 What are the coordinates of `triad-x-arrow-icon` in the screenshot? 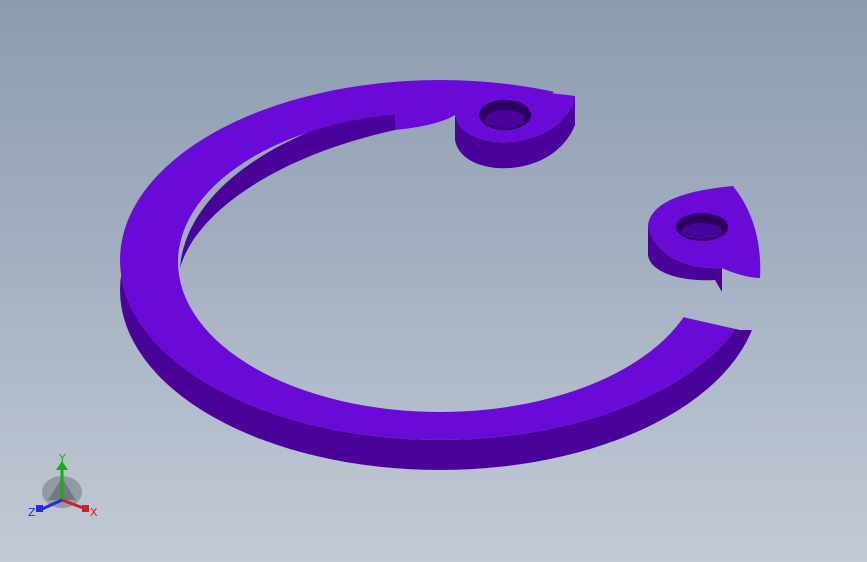 It's located at (85, 508).